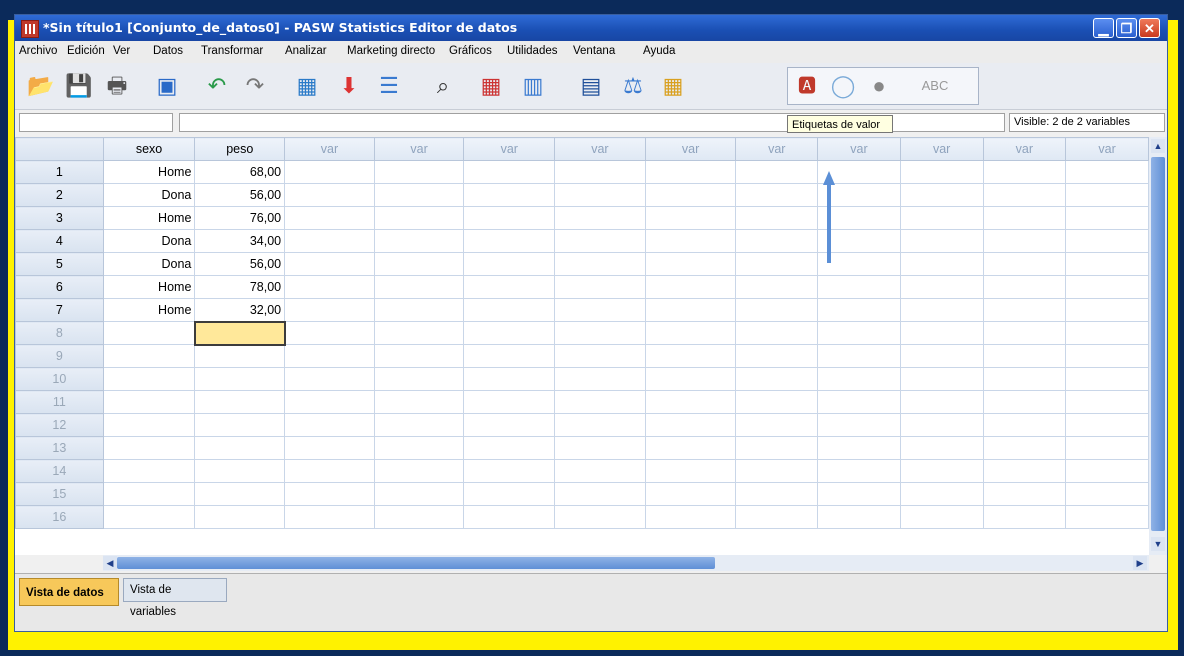 The width and height of the screenshot is (1184, 656). I want to click on use-sets-icon: ◯, so click(843, 86).